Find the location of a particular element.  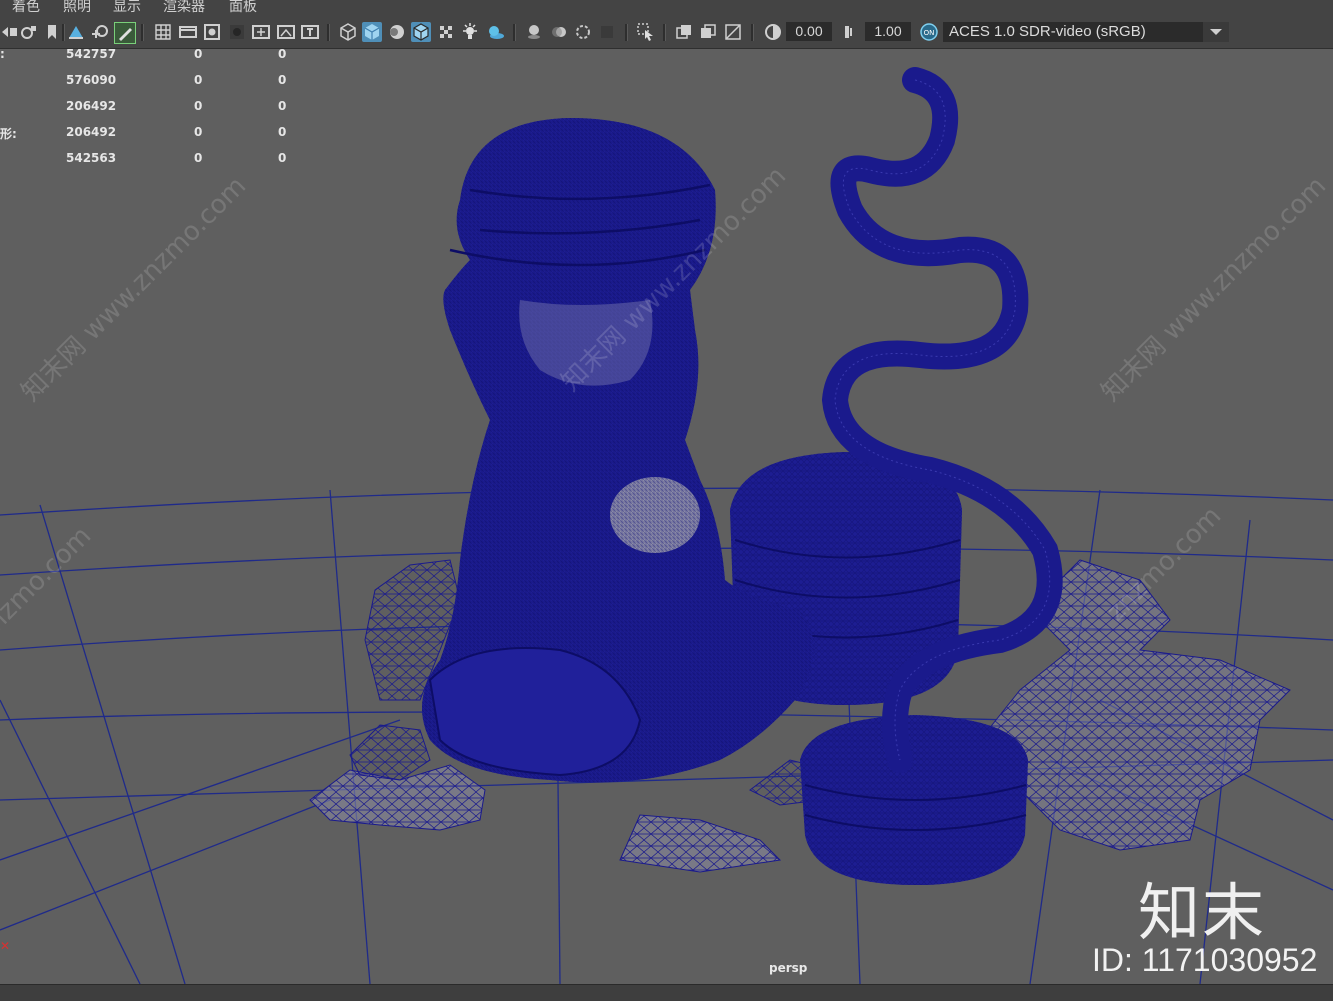

hud-value: 542757 is located at coordinates (91, 55).